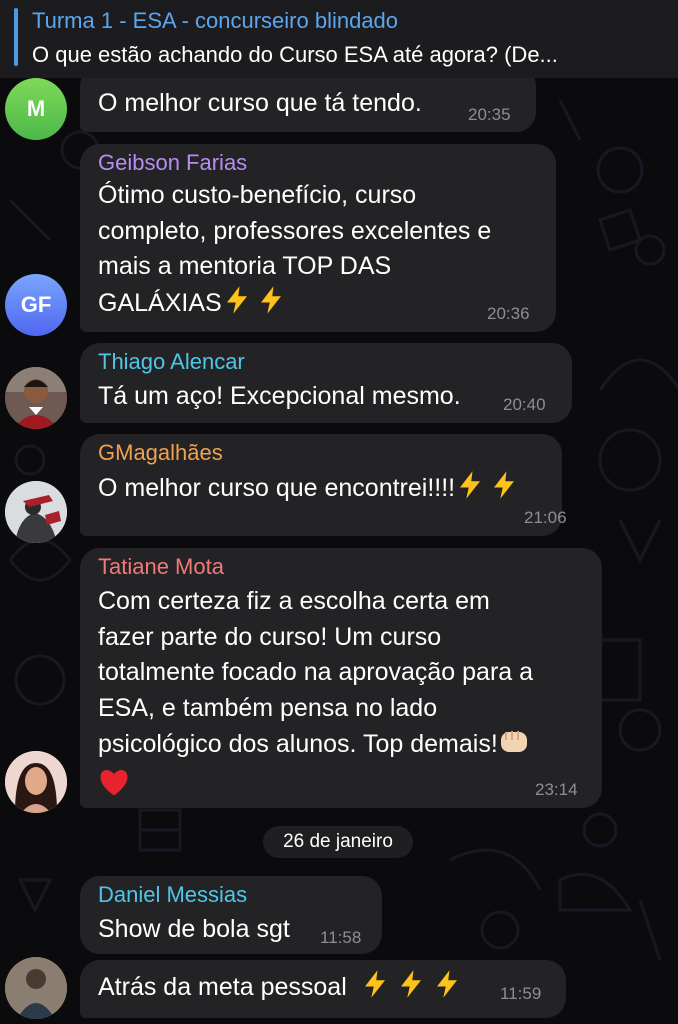 This screenshot has height=1024, width=678. What do you see at coordinates (521, 993) in the screenshot?
I see `message-time: 11:59` at bounding box center [521, 993].